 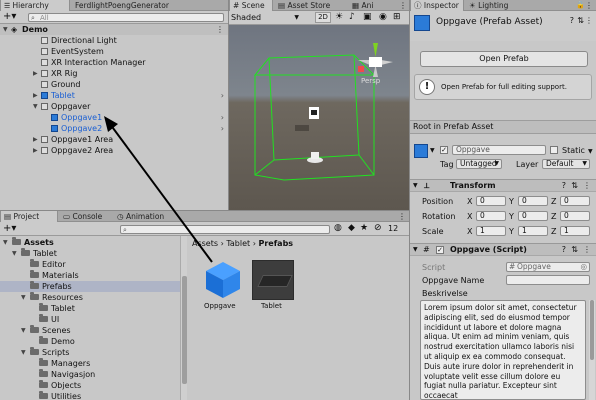 I want to click on folder-editor: Editor, so click(x=90, y=264).